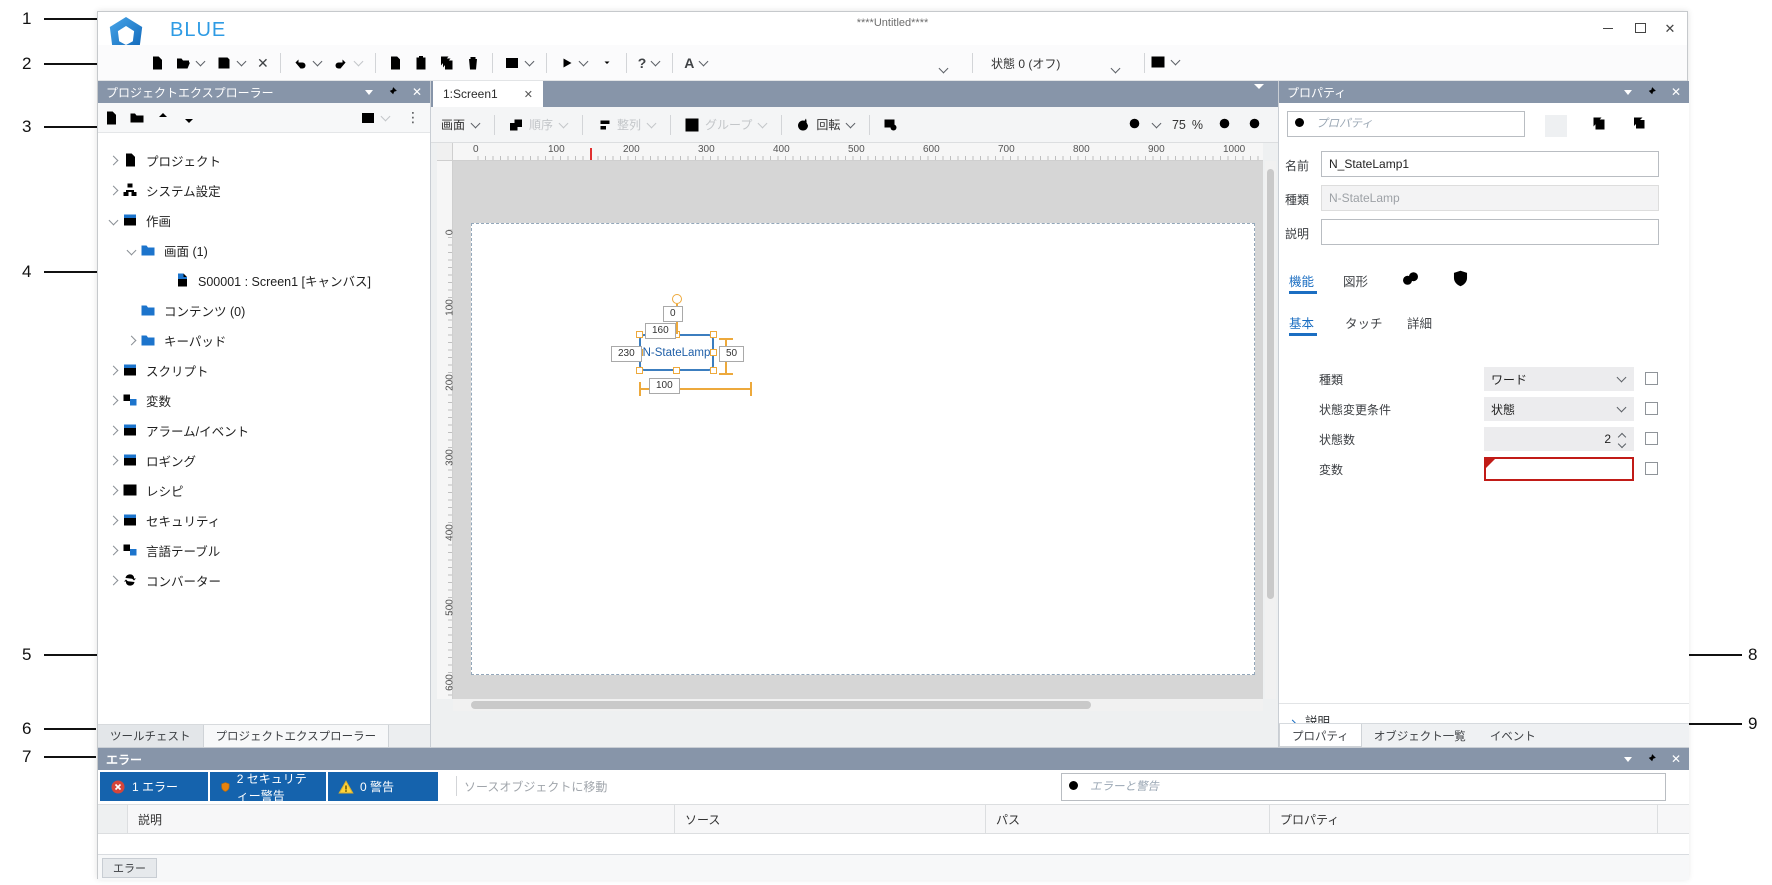 The image size is (1772, 885). Describe the element at coordinates (830, 819) in the screenshot. I see `column-source: ソース` at that location.